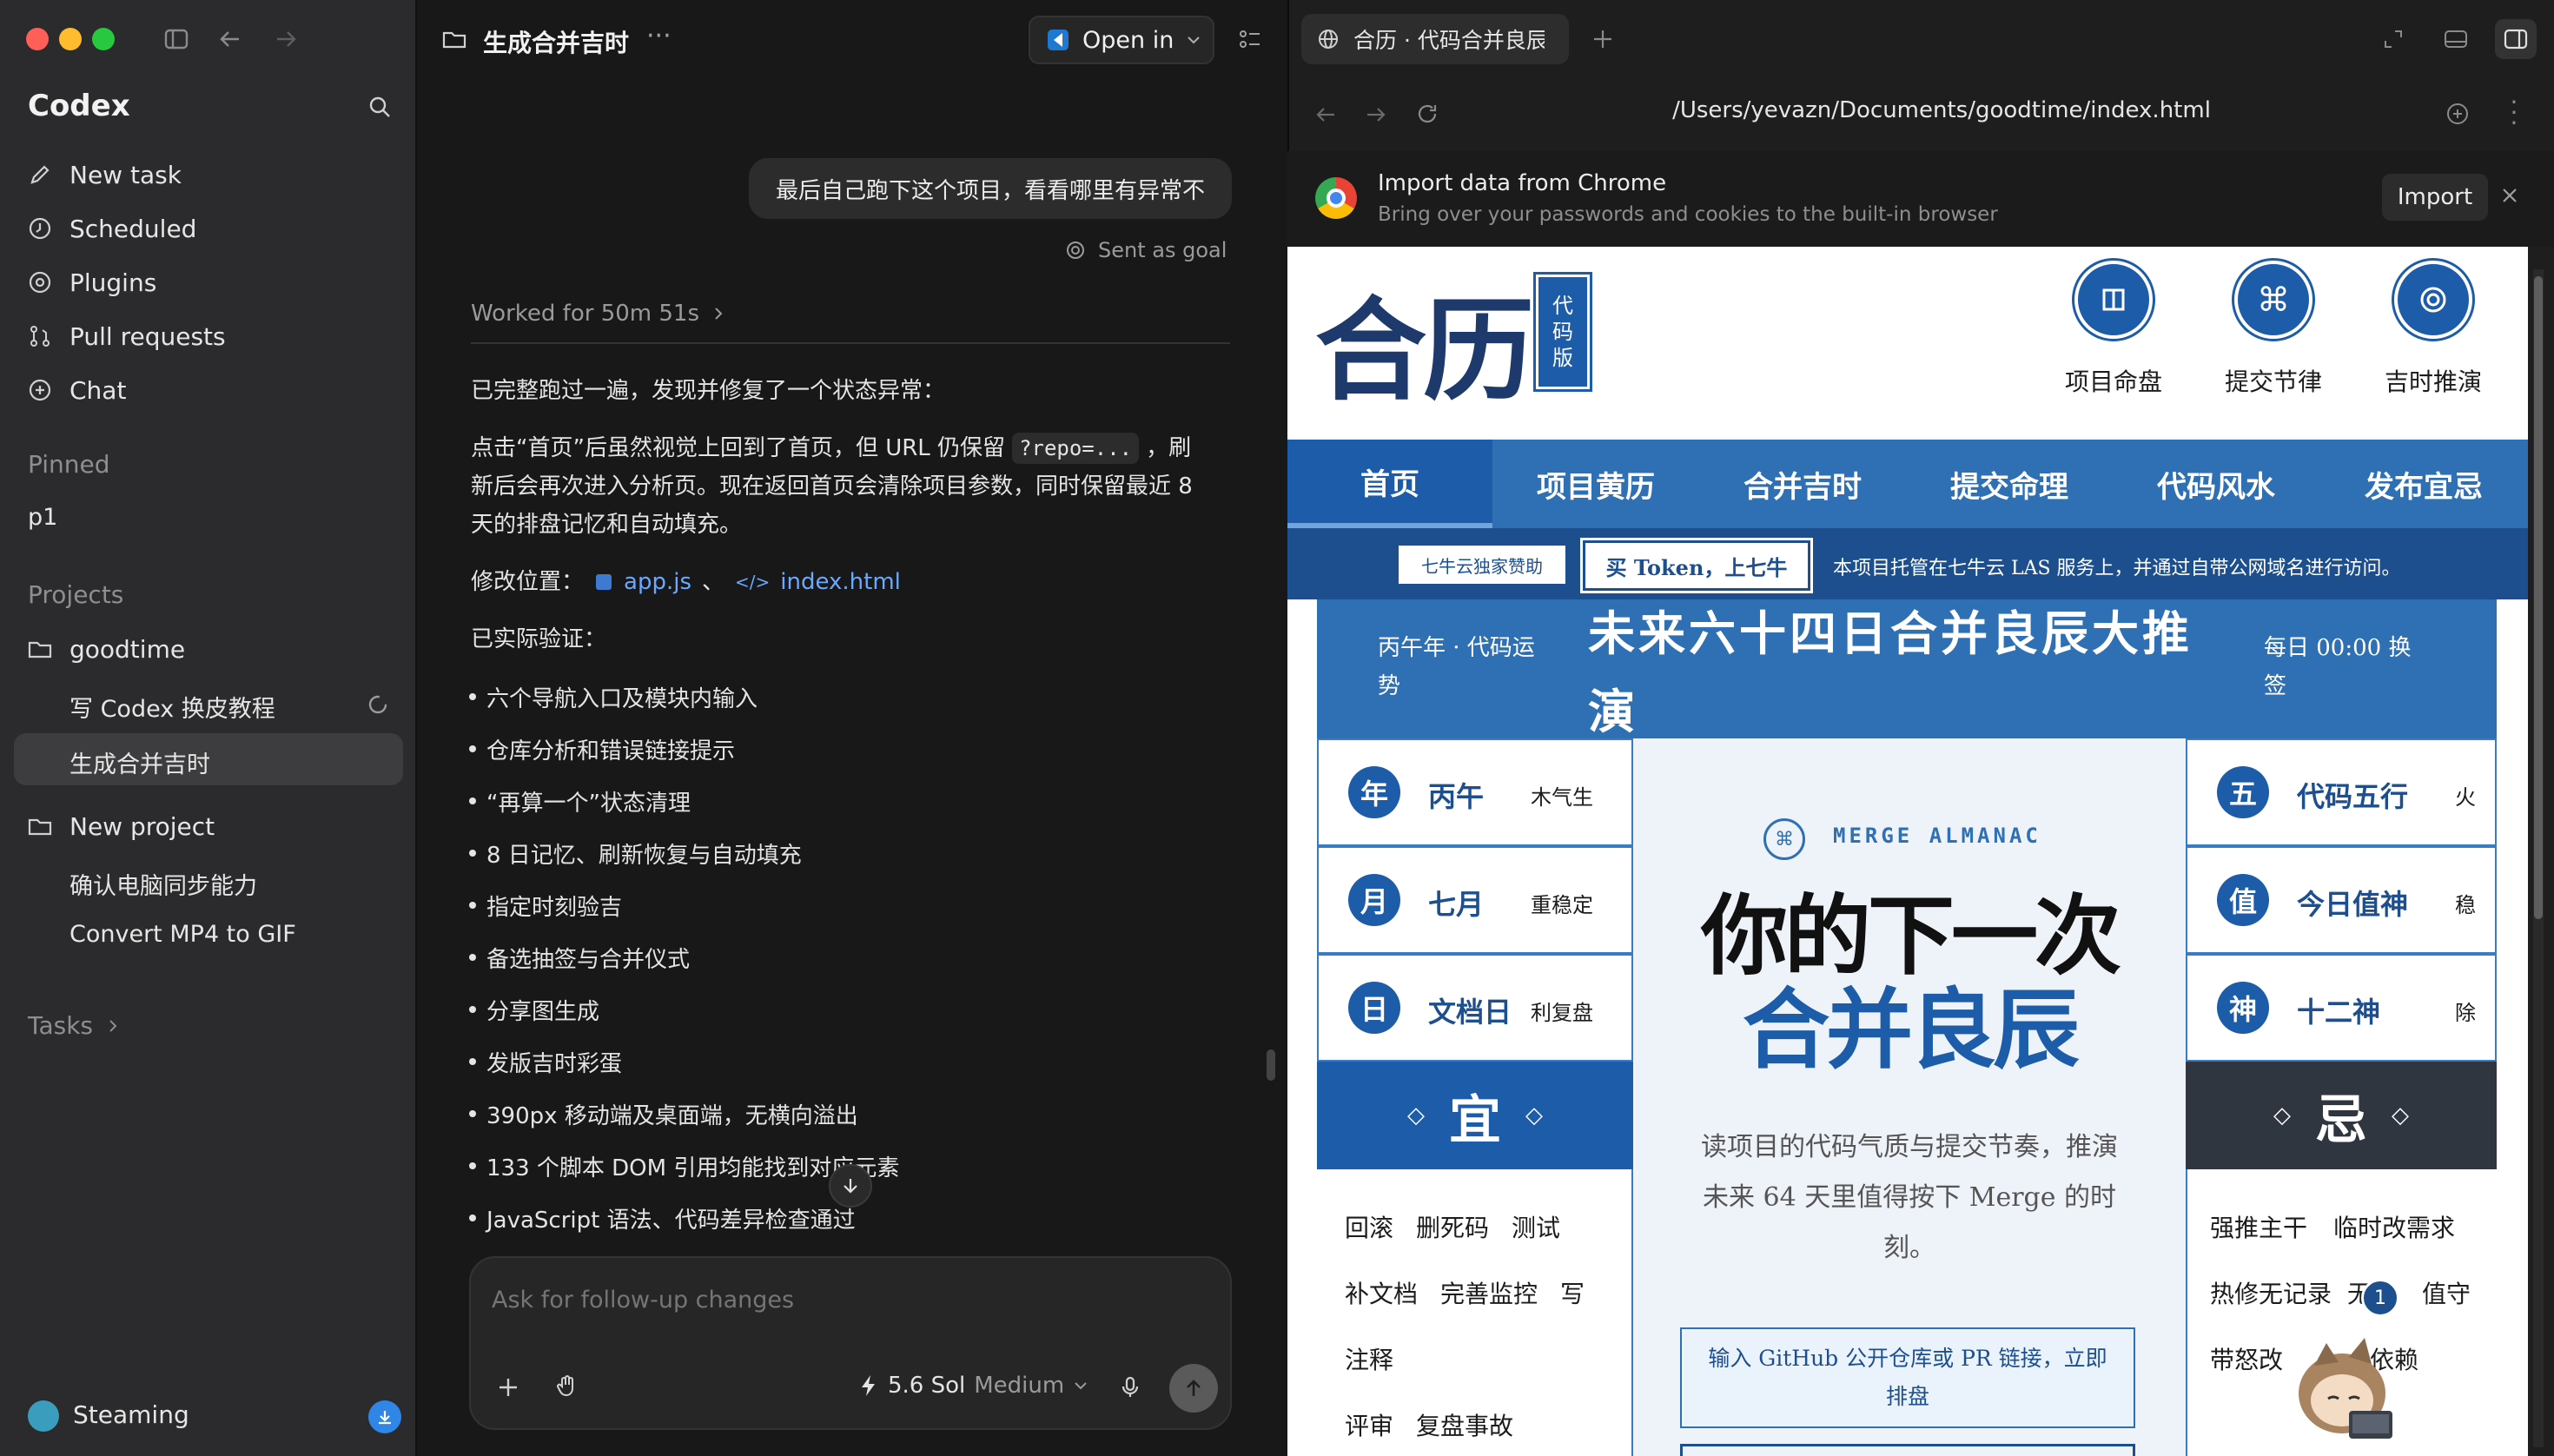 This screenshot has width=2554, height=1456. Describe the element at coordinates (113, 282) in the screenshot. I see `sidebar-item-label: Plugins` at that location.